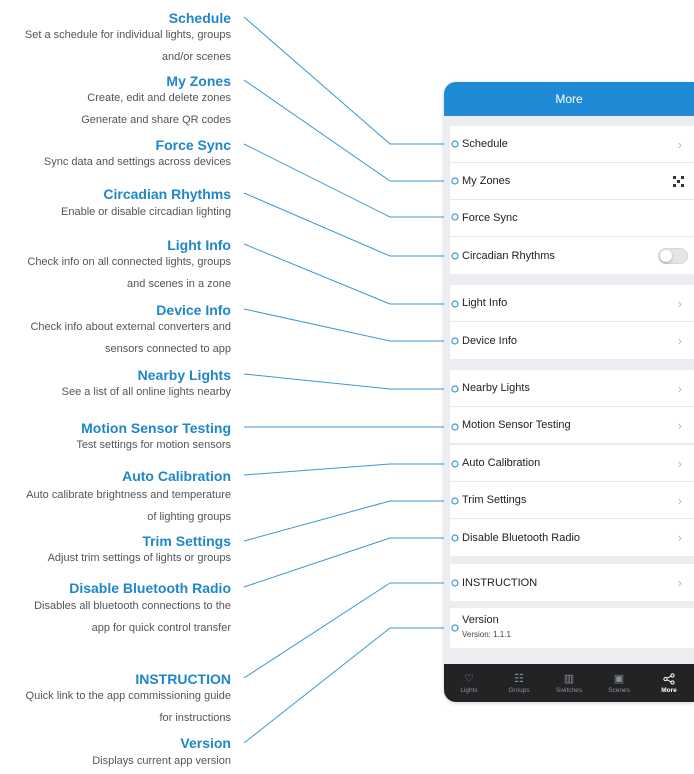 The width and height of the screenshot is (694, 774). I want to click on tab-label: Lights, so click(469, 690).